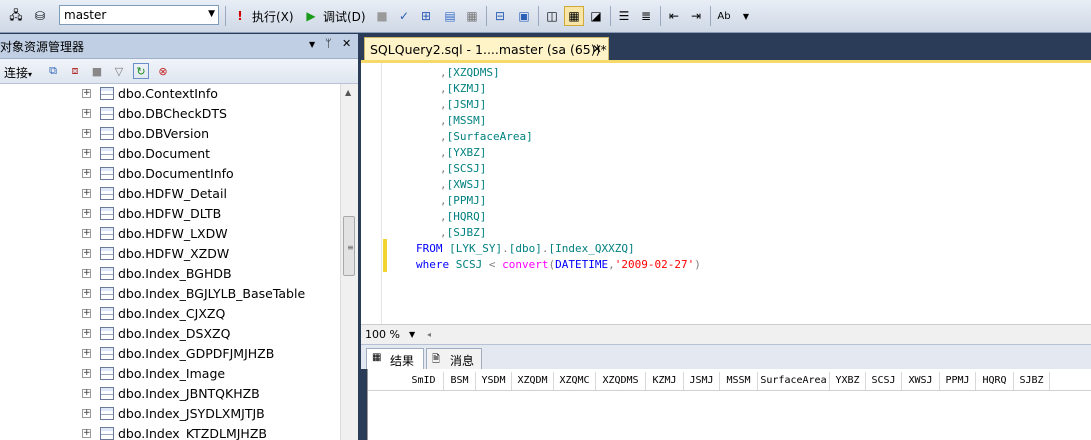  Describe the element at coordinates (348, 92) in the screenshot. I see `scroll-up-arrow-icon: ▲` at that location.